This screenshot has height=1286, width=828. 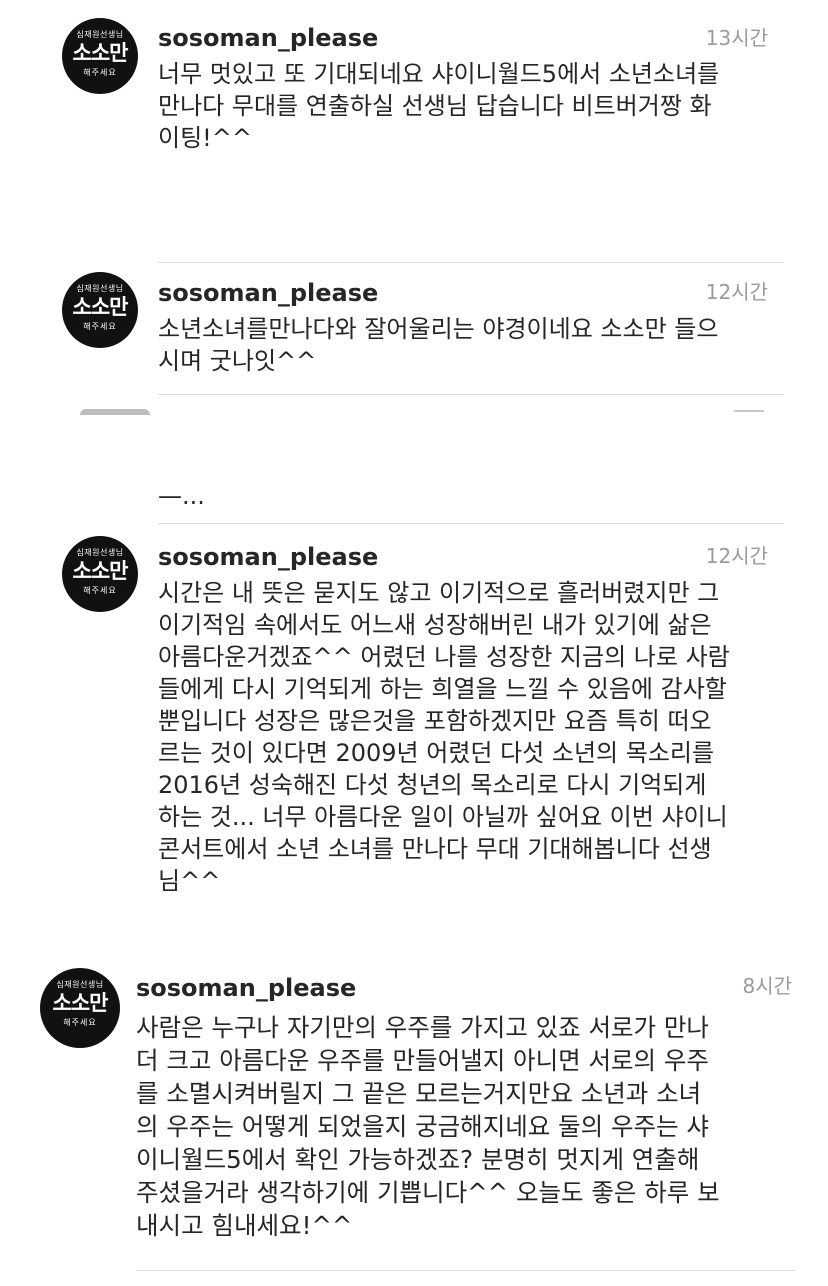 I want to click on comment-timestamp: 13시간, so click(x=736, y=38).